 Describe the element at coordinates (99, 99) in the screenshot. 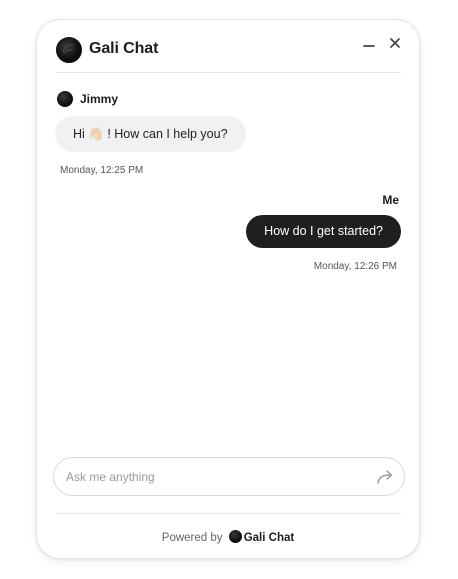

I see `sender-name: Jimmy` at that location.